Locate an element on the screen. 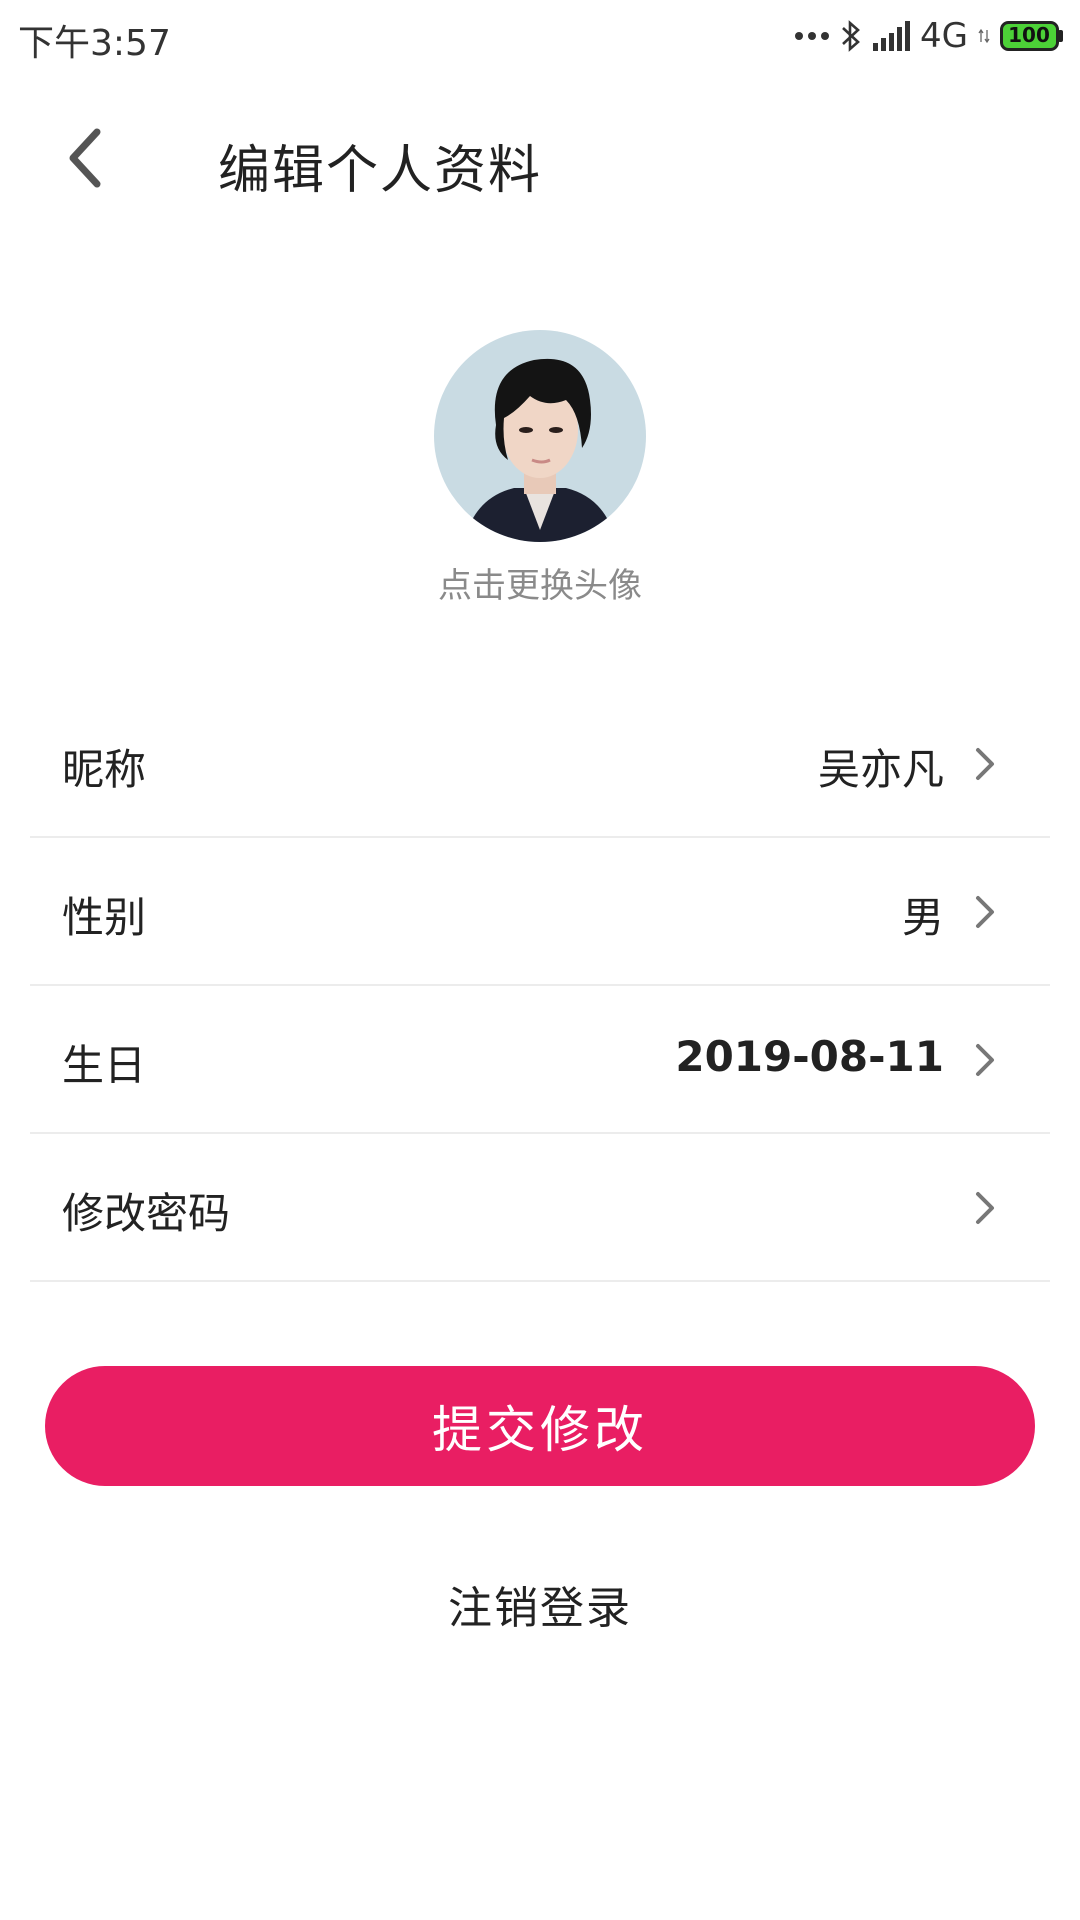 The width and height of the screenshot is (1080, 1920). bluetooth-icon is located at coordinates (851, 36).